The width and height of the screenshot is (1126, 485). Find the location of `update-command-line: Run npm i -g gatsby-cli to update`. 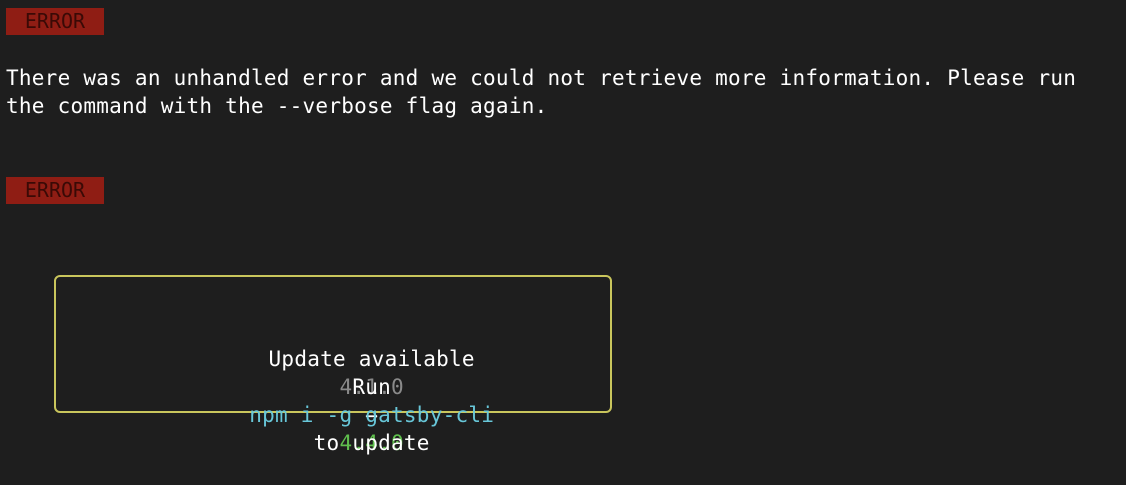

update-command-line: Run npm i -g gatsby-cli to update is located at coordinates (333, 415).